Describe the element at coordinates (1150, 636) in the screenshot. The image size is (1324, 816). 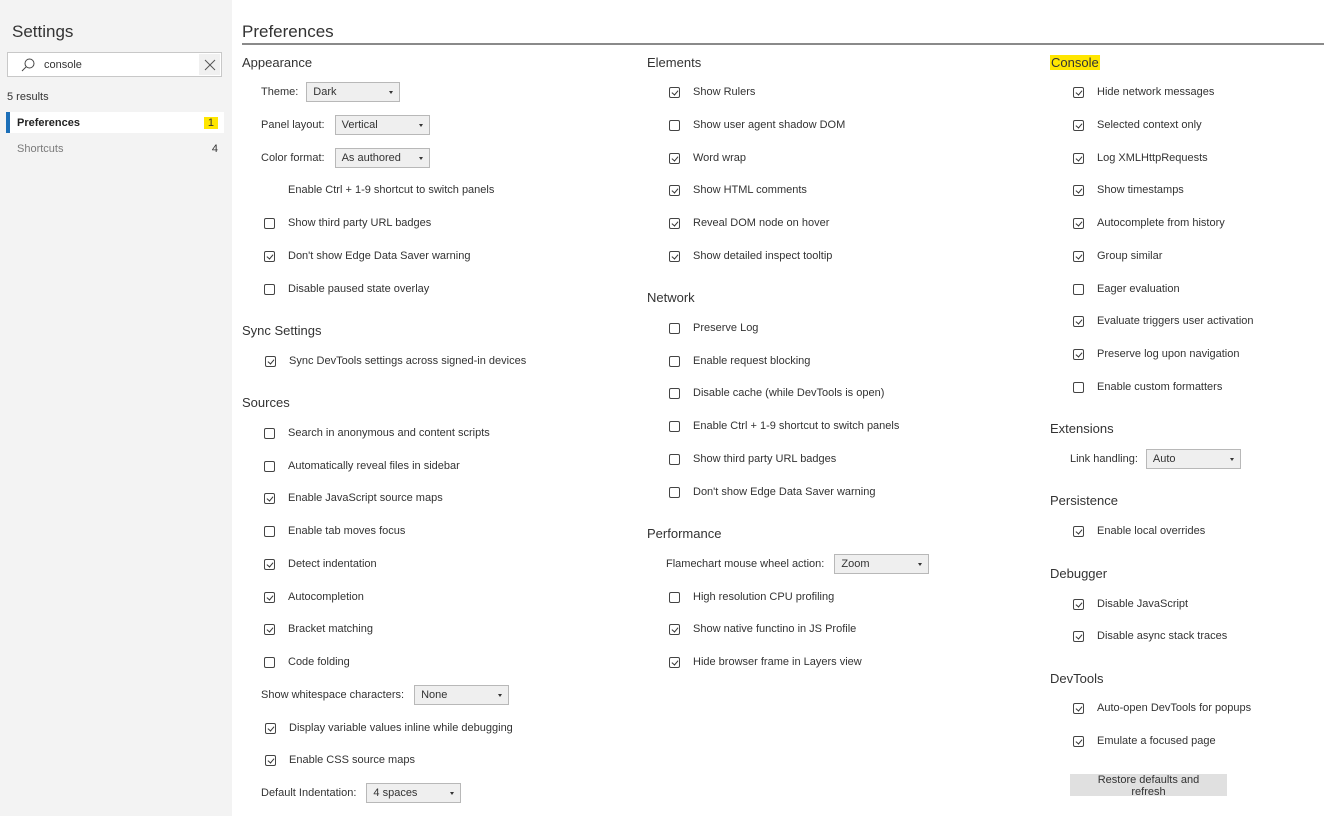
I see `checkbox-row: Disable async stack traces` at that location.